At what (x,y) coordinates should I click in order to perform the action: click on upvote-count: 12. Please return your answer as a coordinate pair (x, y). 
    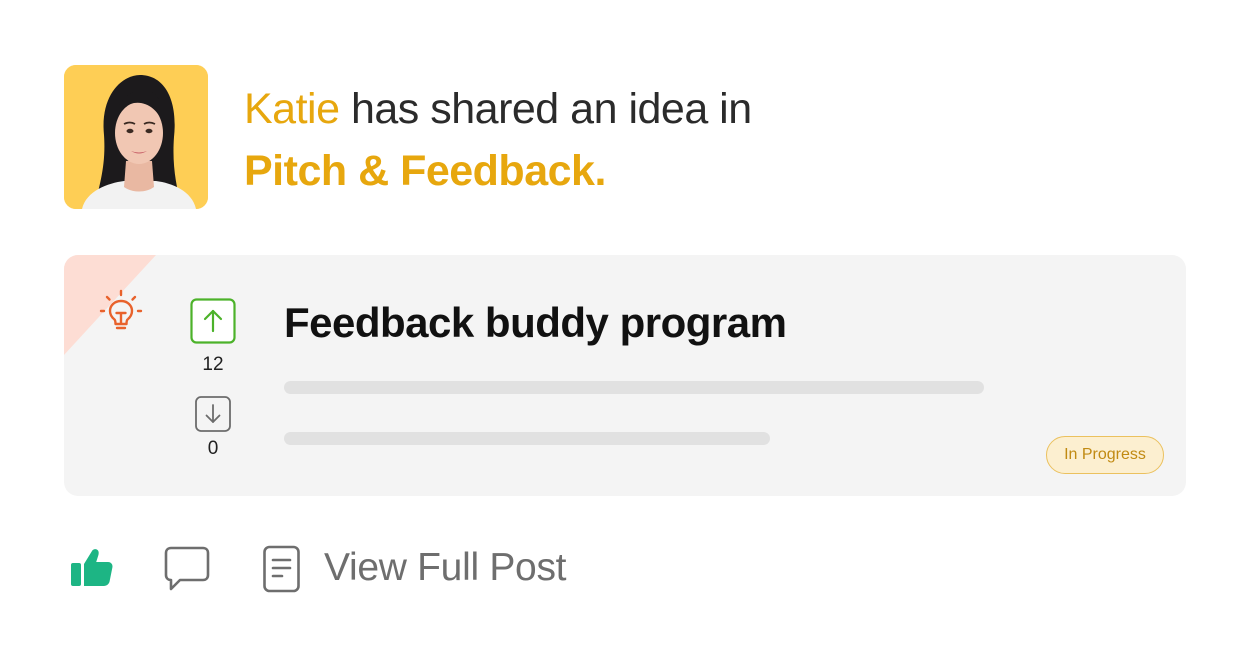
    Looking at the image, I should click on (213, 364).